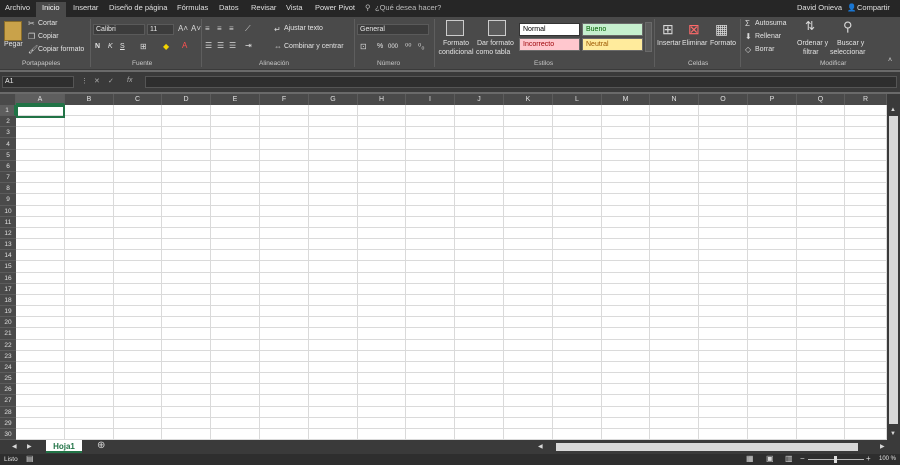 This screenshot has height=465, width=900. I want to click on tab-formulas: Fórmulas, so click(192, 7).